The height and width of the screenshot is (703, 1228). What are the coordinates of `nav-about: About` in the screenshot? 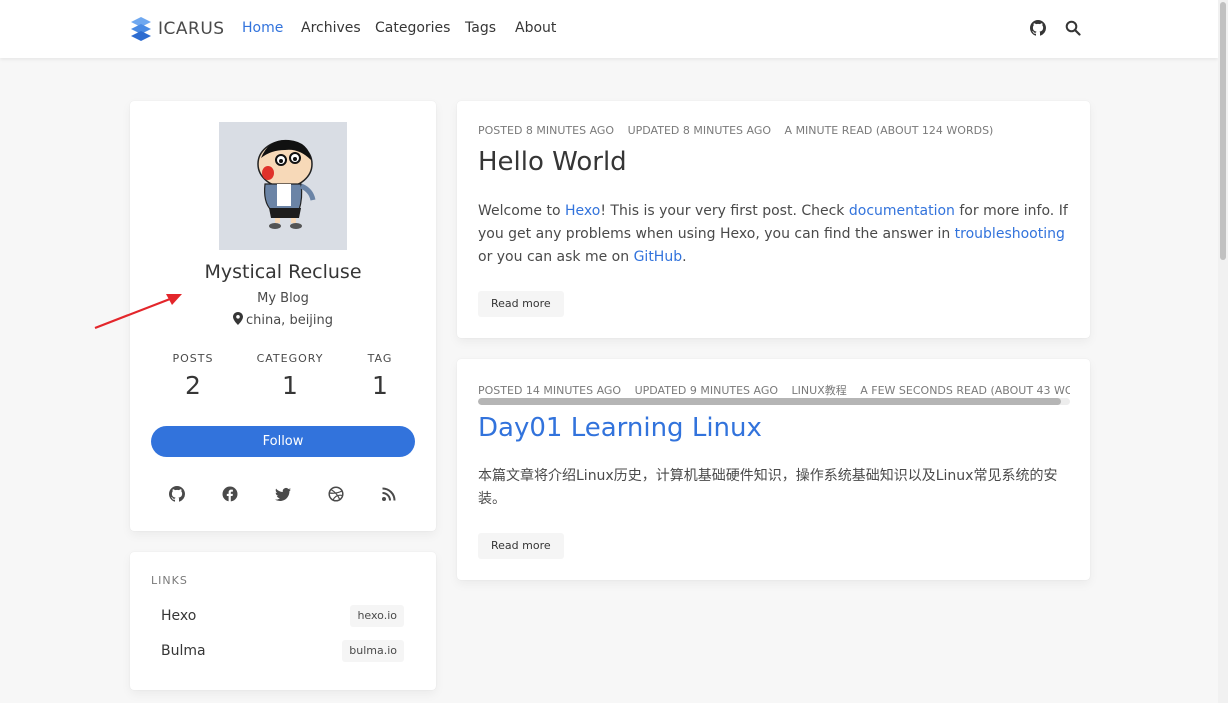 It's located at (535, 28).